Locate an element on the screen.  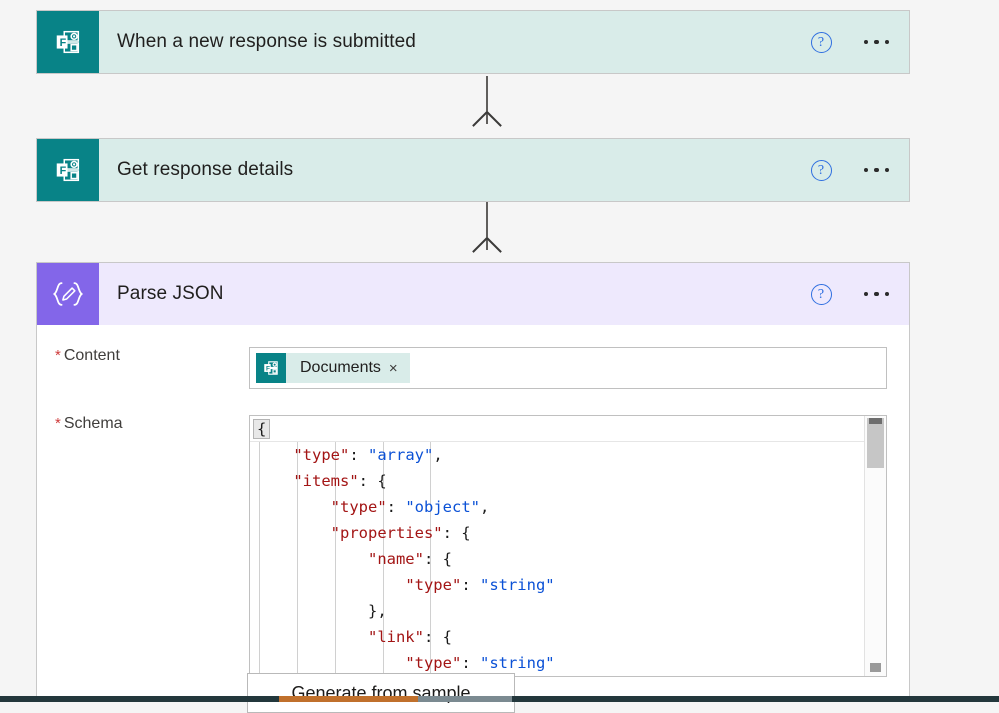
content-field-label: * Content is located at coordinates (143, 356).